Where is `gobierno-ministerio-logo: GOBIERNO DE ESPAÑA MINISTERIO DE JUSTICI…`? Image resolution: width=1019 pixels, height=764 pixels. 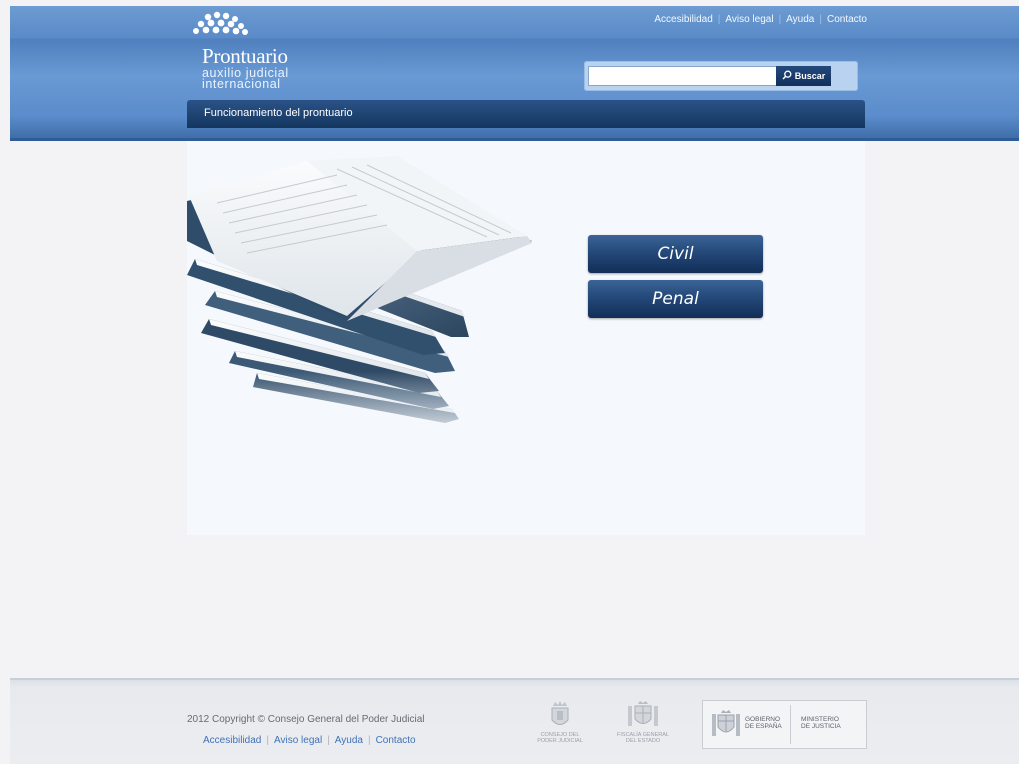 gobierno-ministerio-logo: GOBIERNO DE ESPAÑA MINISTERIO DE JUSTICI… is located at coordinates (784, 724).